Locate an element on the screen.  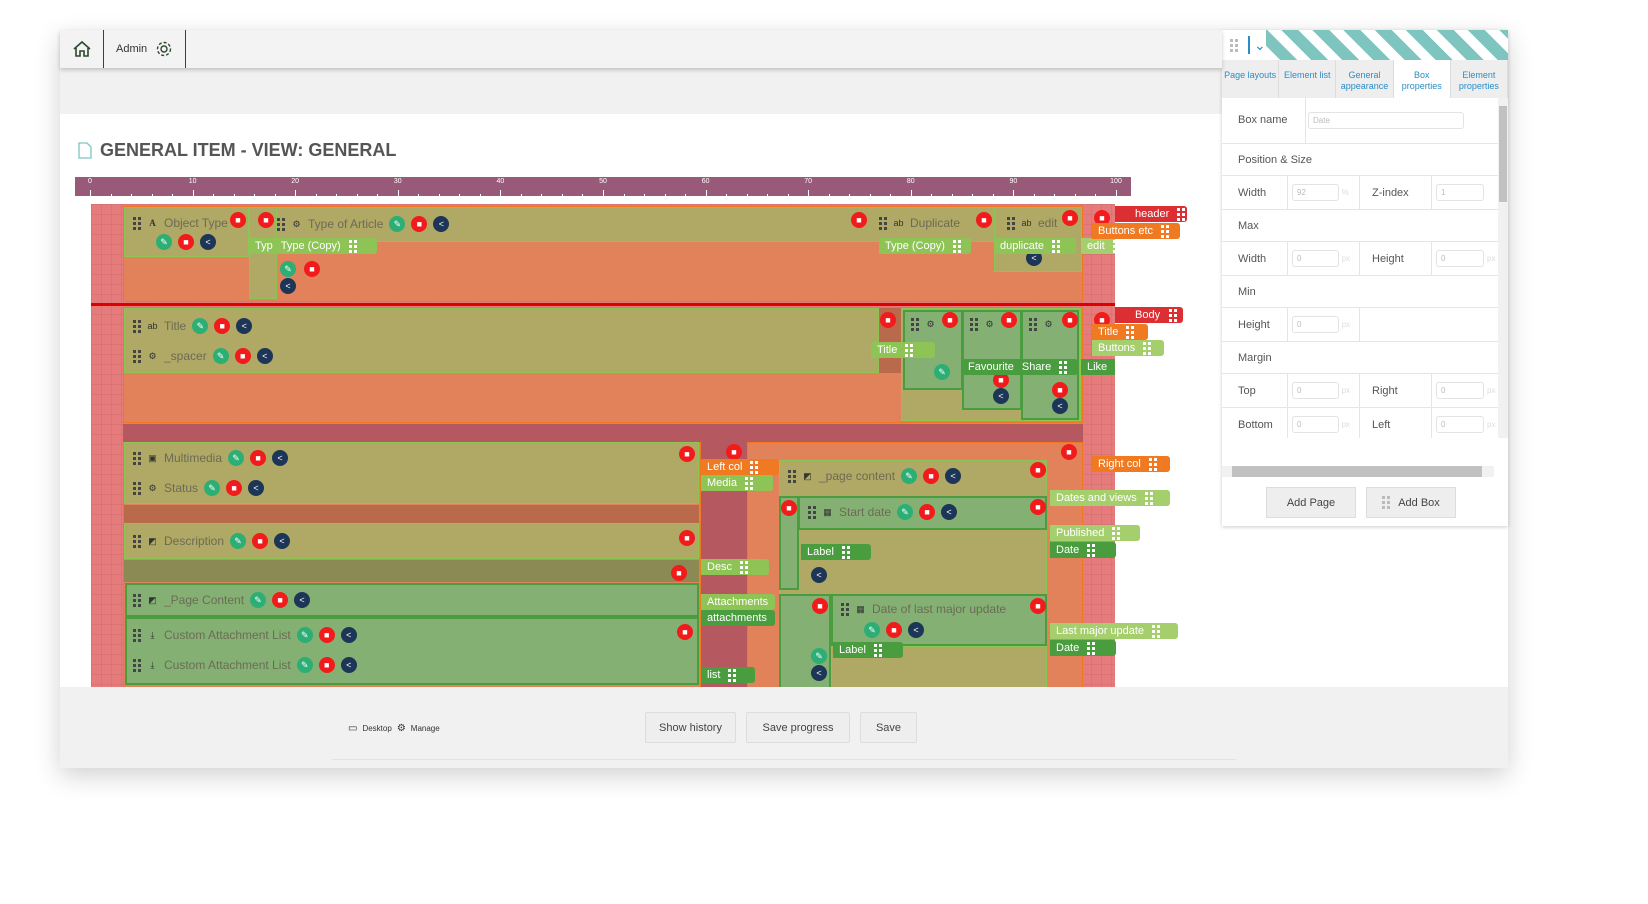
add-box-button: Add Box is located at coordinates (1411, 502).